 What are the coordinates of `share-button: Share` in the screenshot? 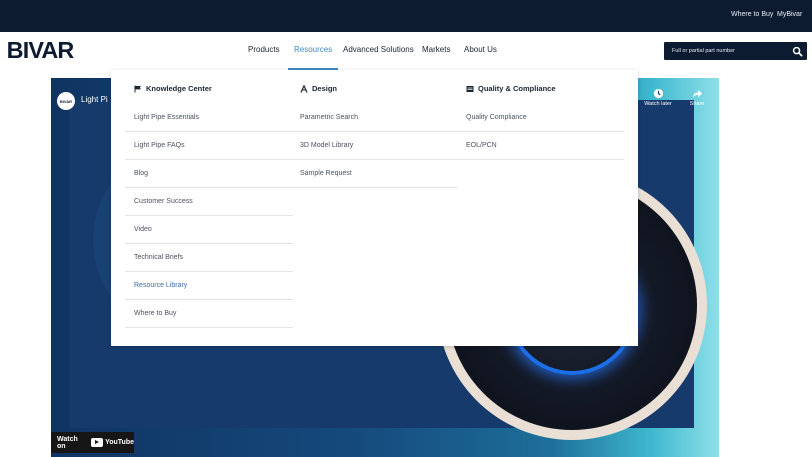 It's located at (697, 97).